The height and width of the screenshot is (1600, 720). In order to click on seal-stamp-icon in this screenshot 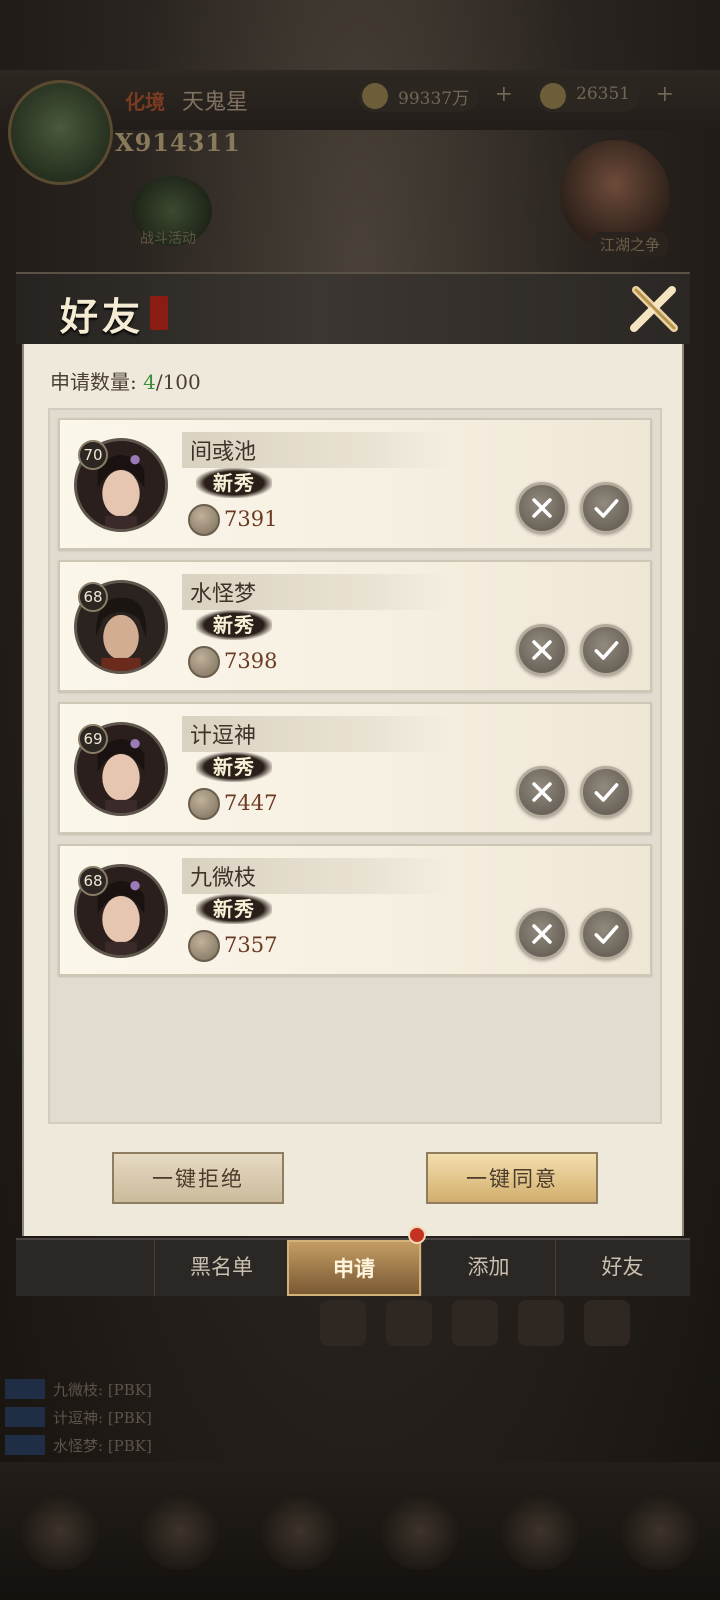, I will do `click(159, 313)`.